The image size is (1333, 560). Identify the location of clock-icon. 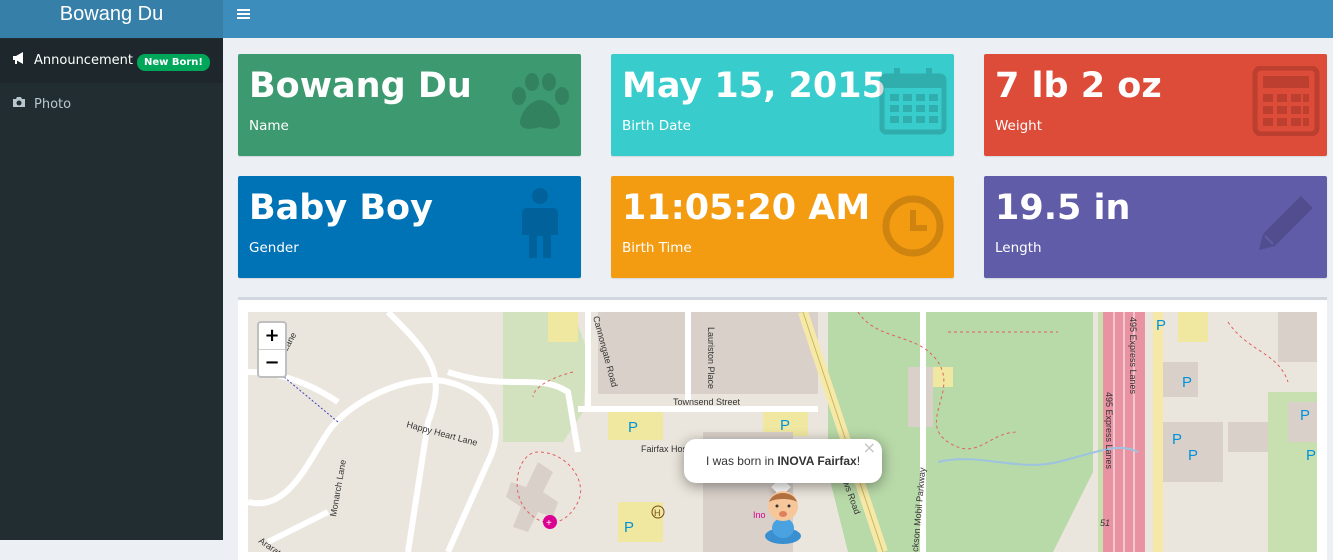
(913, 226).